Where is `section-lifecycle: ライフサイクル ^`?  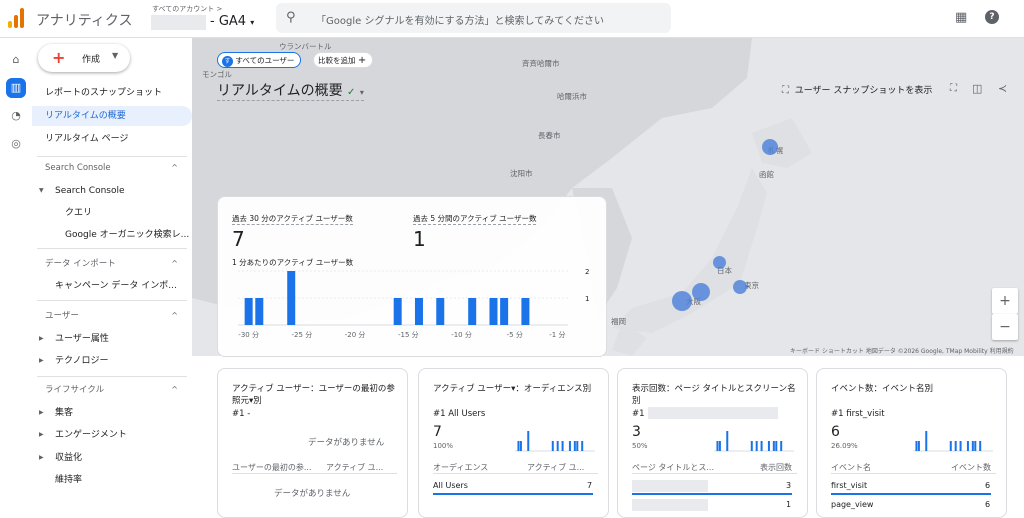
section-lifecycle: ライフサイクル ^ is located at coordinates (112, 390).